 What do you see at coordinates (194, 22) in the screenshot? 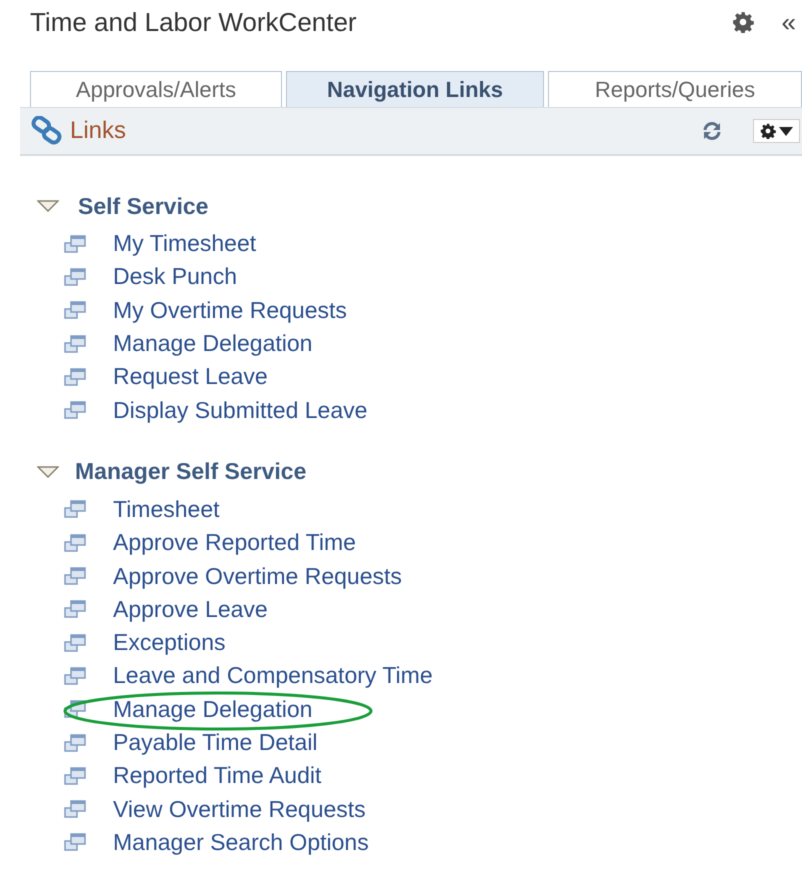
I see `page-title: Time and Labor WorkCenter` at bounding box center [194, 22].